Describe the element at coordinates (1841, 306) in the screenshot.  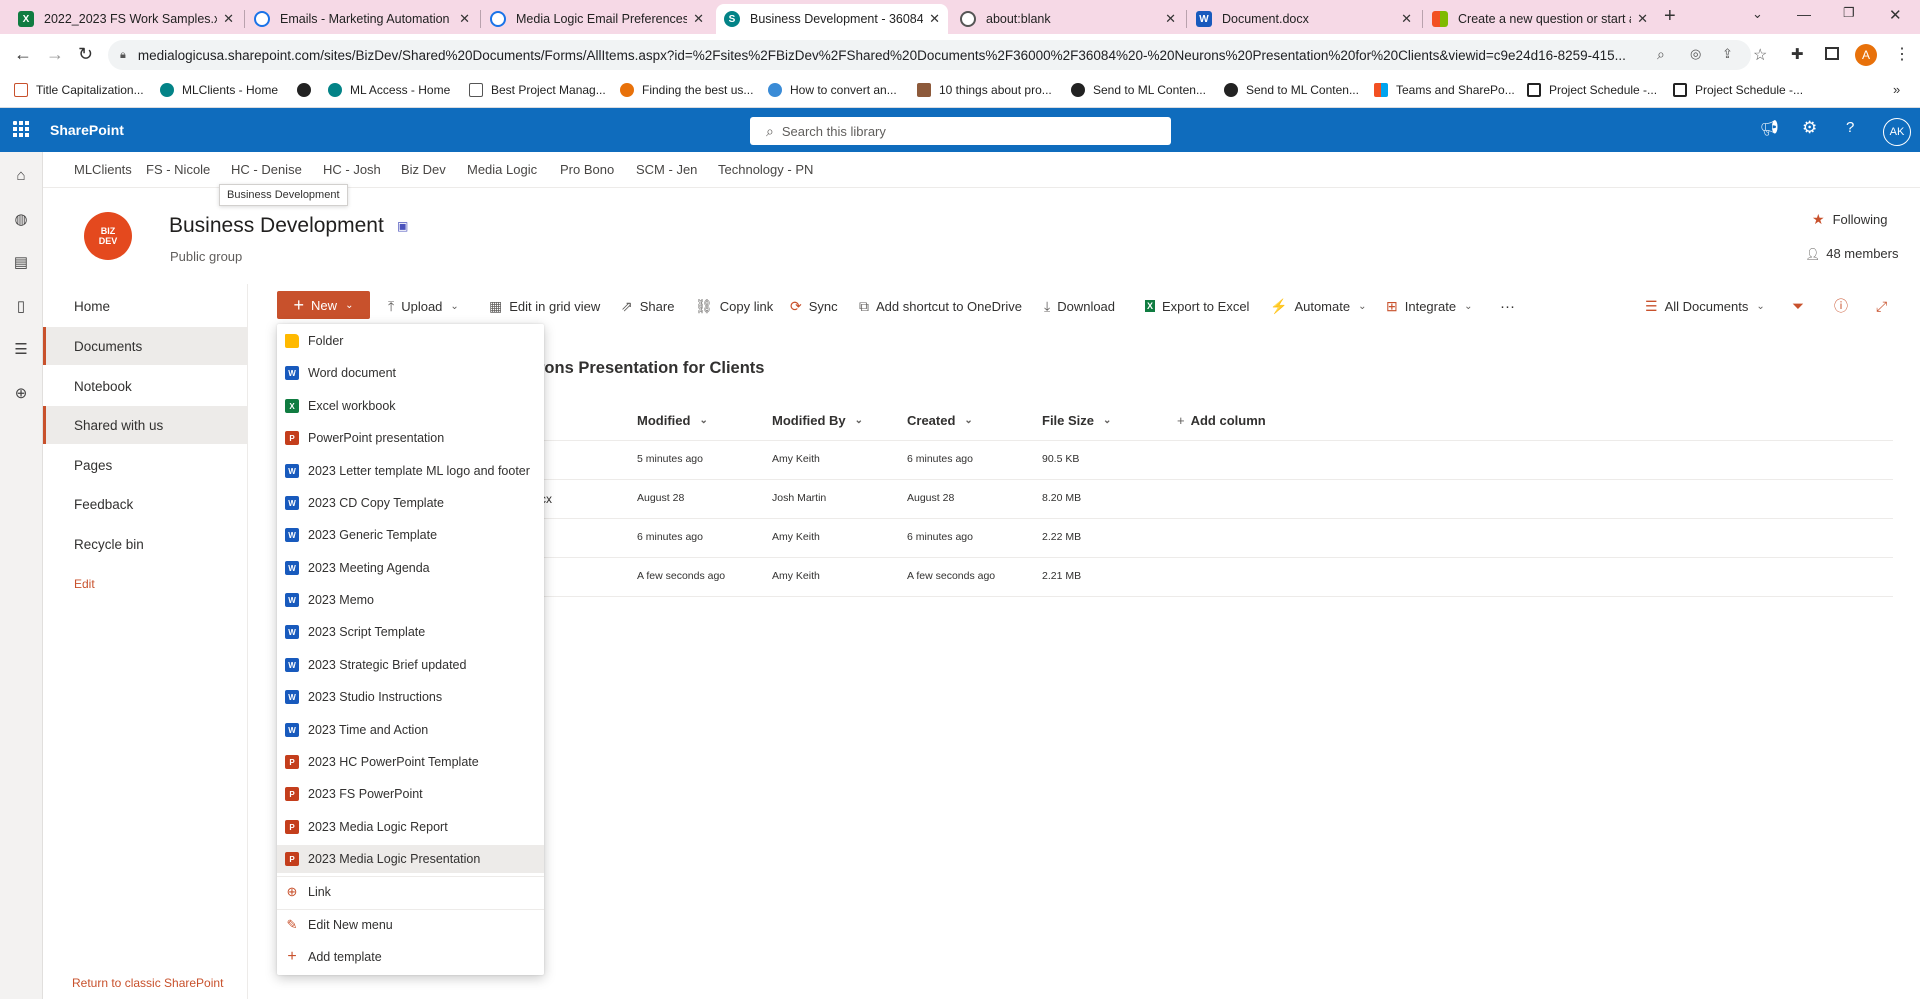
I see `info-icon: ⓘ` at that location.